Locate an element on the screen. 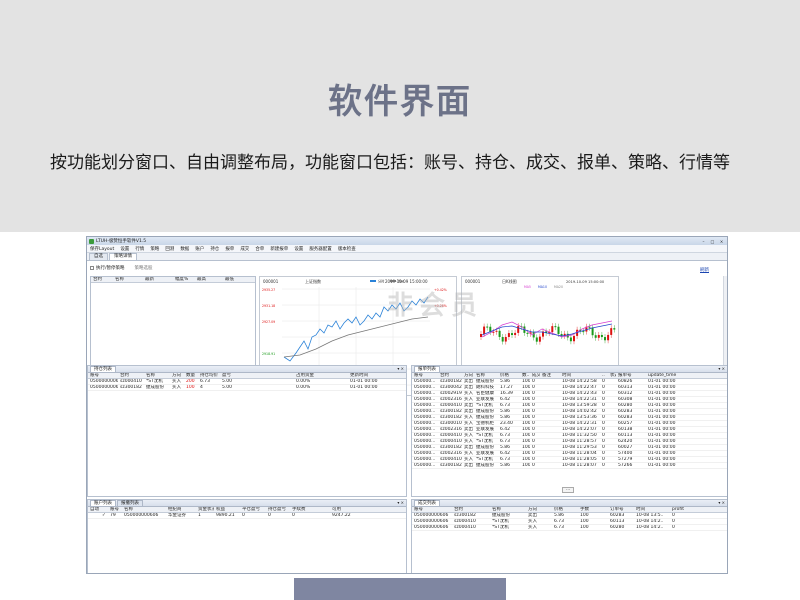 This screenshot has width=800, height=600. menu-item: 持仓 is located at coordinates (214, 249).